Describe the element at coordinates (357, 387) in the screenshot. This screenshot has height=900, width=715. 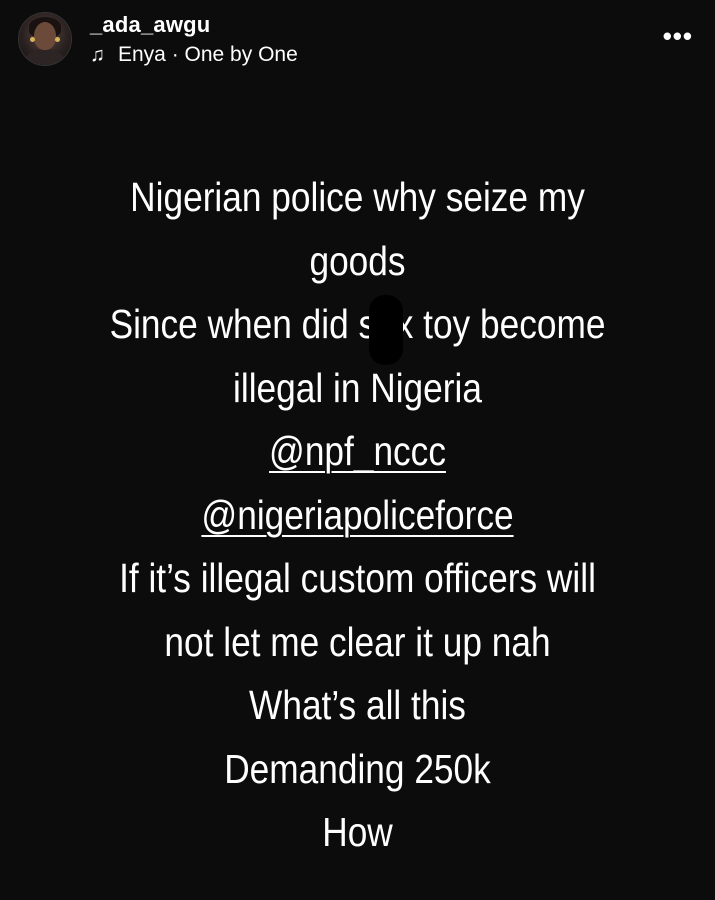
I see `caption-line: illegal in Nigeria` at that location.